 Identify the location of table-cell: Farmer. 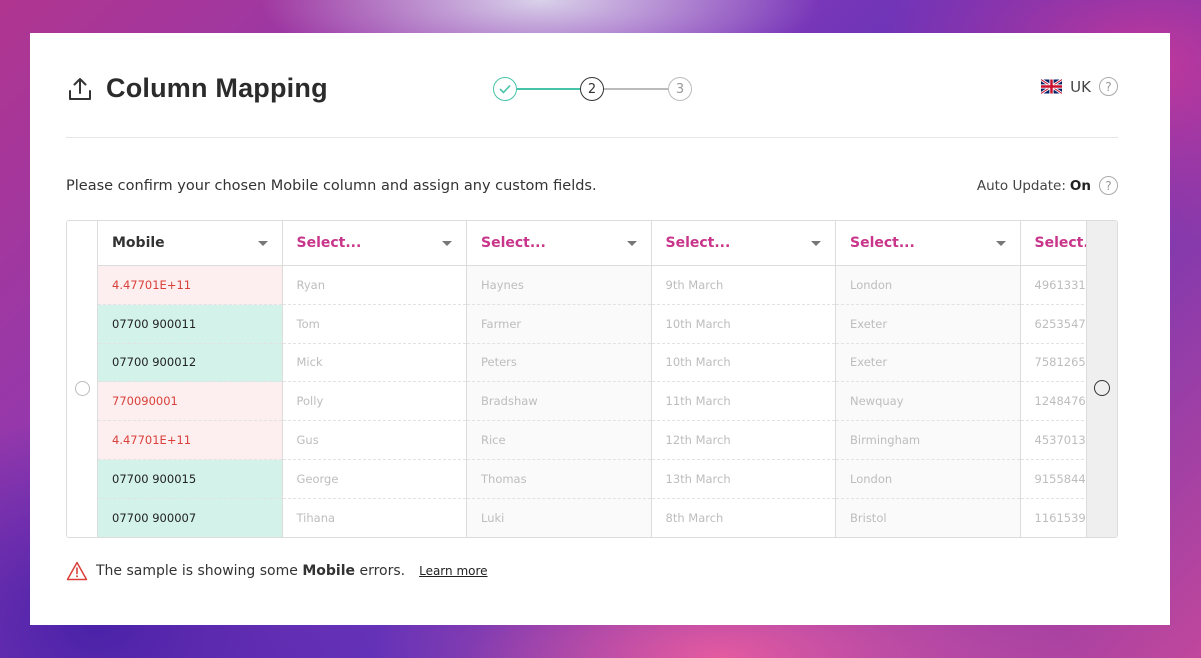
(559, 324).